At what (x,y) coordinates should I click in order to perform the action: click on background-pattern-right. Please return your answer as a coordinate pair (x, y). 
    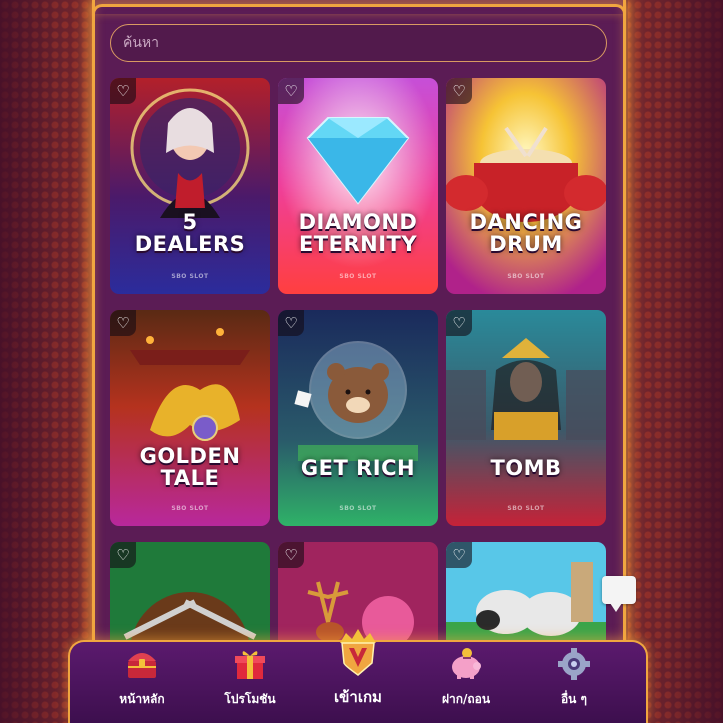
    Looking at the image, I should click on (675, 361).